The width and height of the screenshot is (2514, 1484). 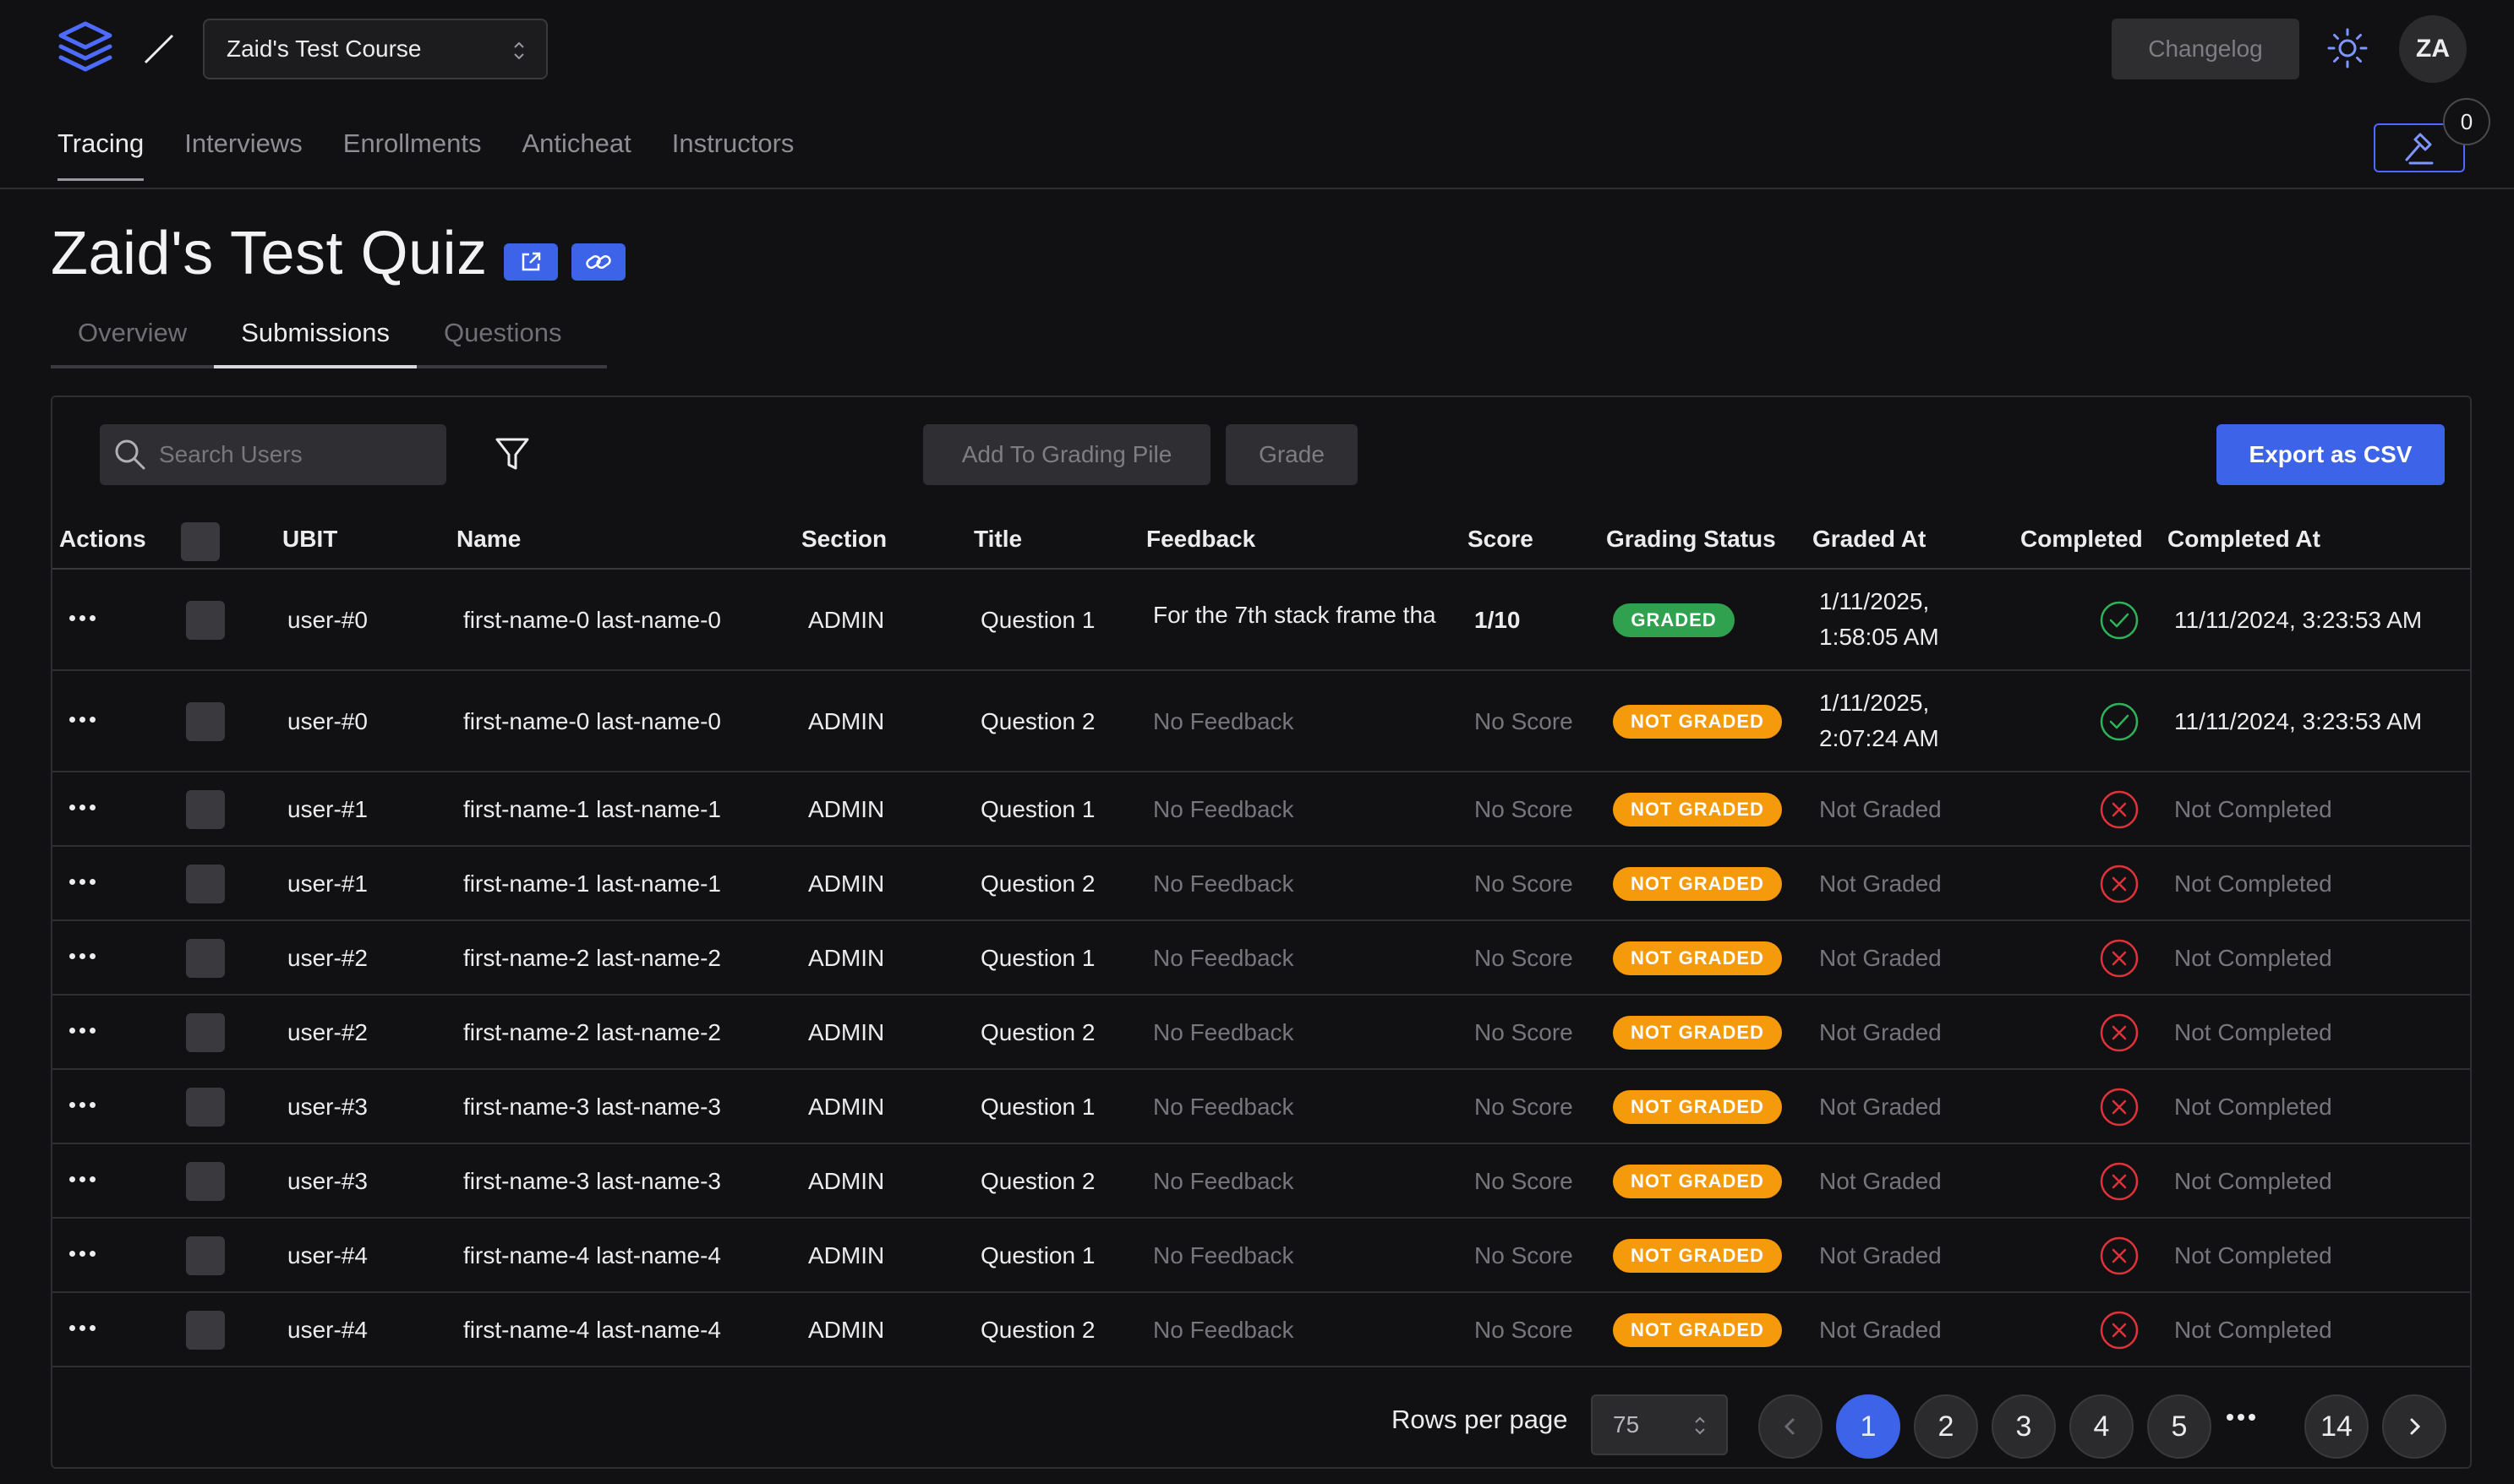 I want to click on chevron-updown-icon, so click(x=1700, y=1426).